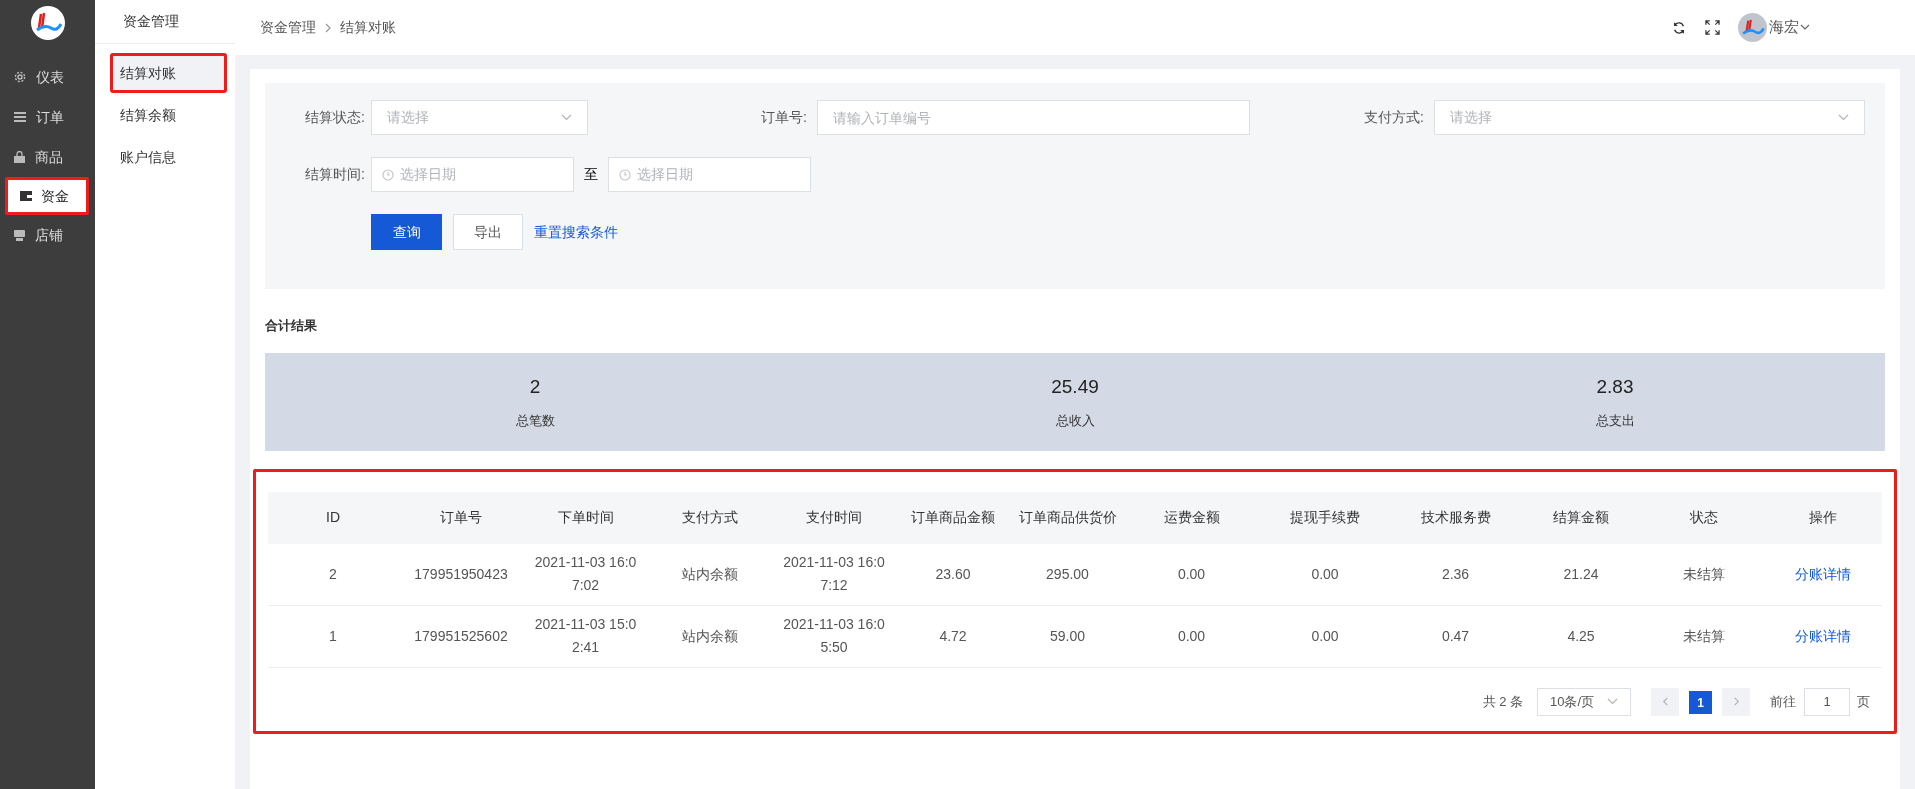  Describe the element at coordinates (168, 73) in the screenshot. I see `submenu-item: 结算对账` at that location.